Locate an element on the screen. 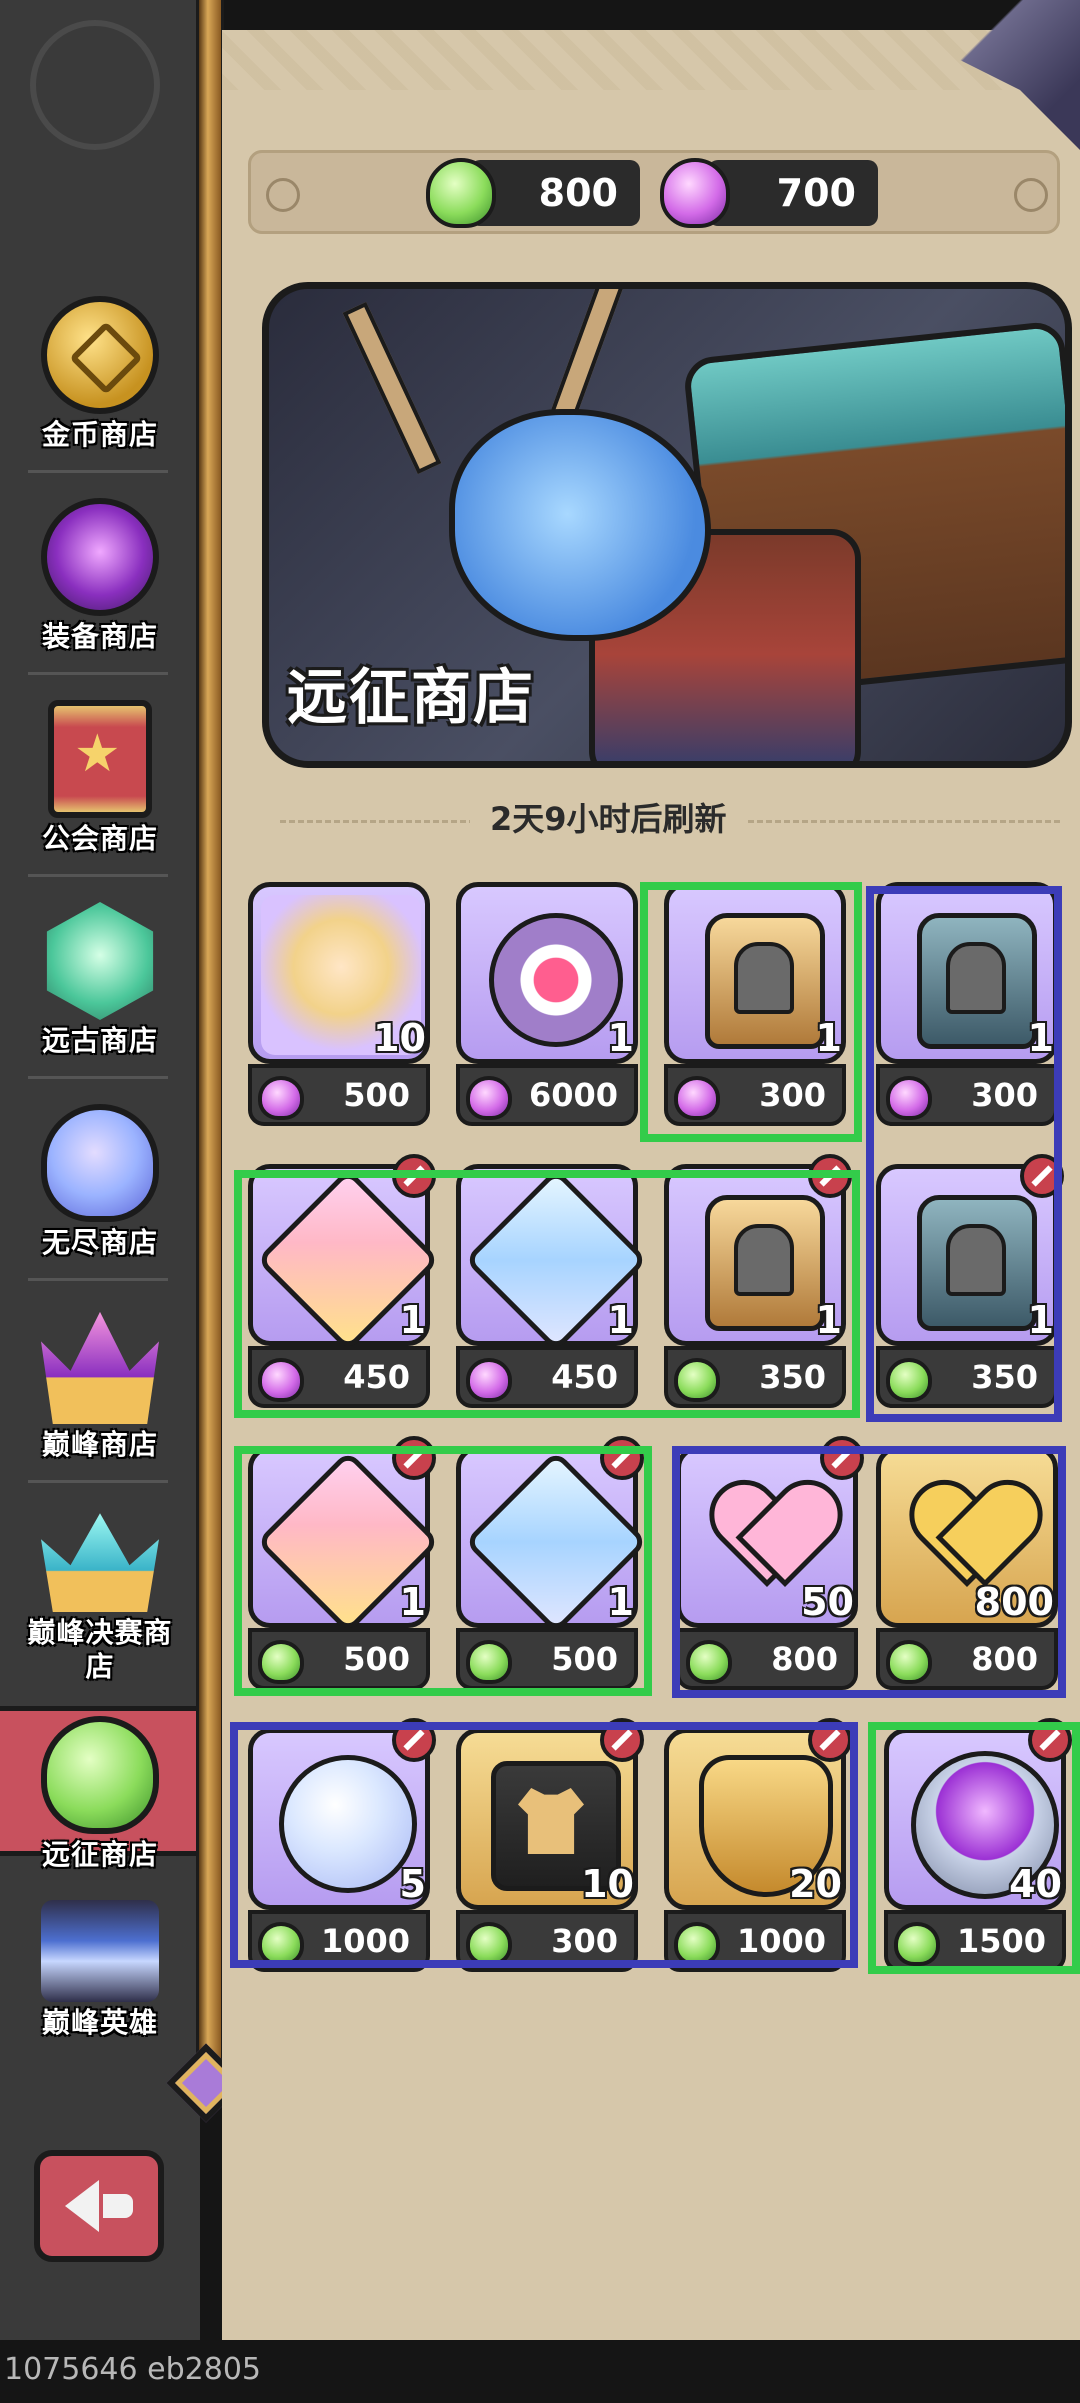 Image resolution: width=1080 pixels, height=2403 pixels. gold-heart-icon is located at coordinates (971, 1535).